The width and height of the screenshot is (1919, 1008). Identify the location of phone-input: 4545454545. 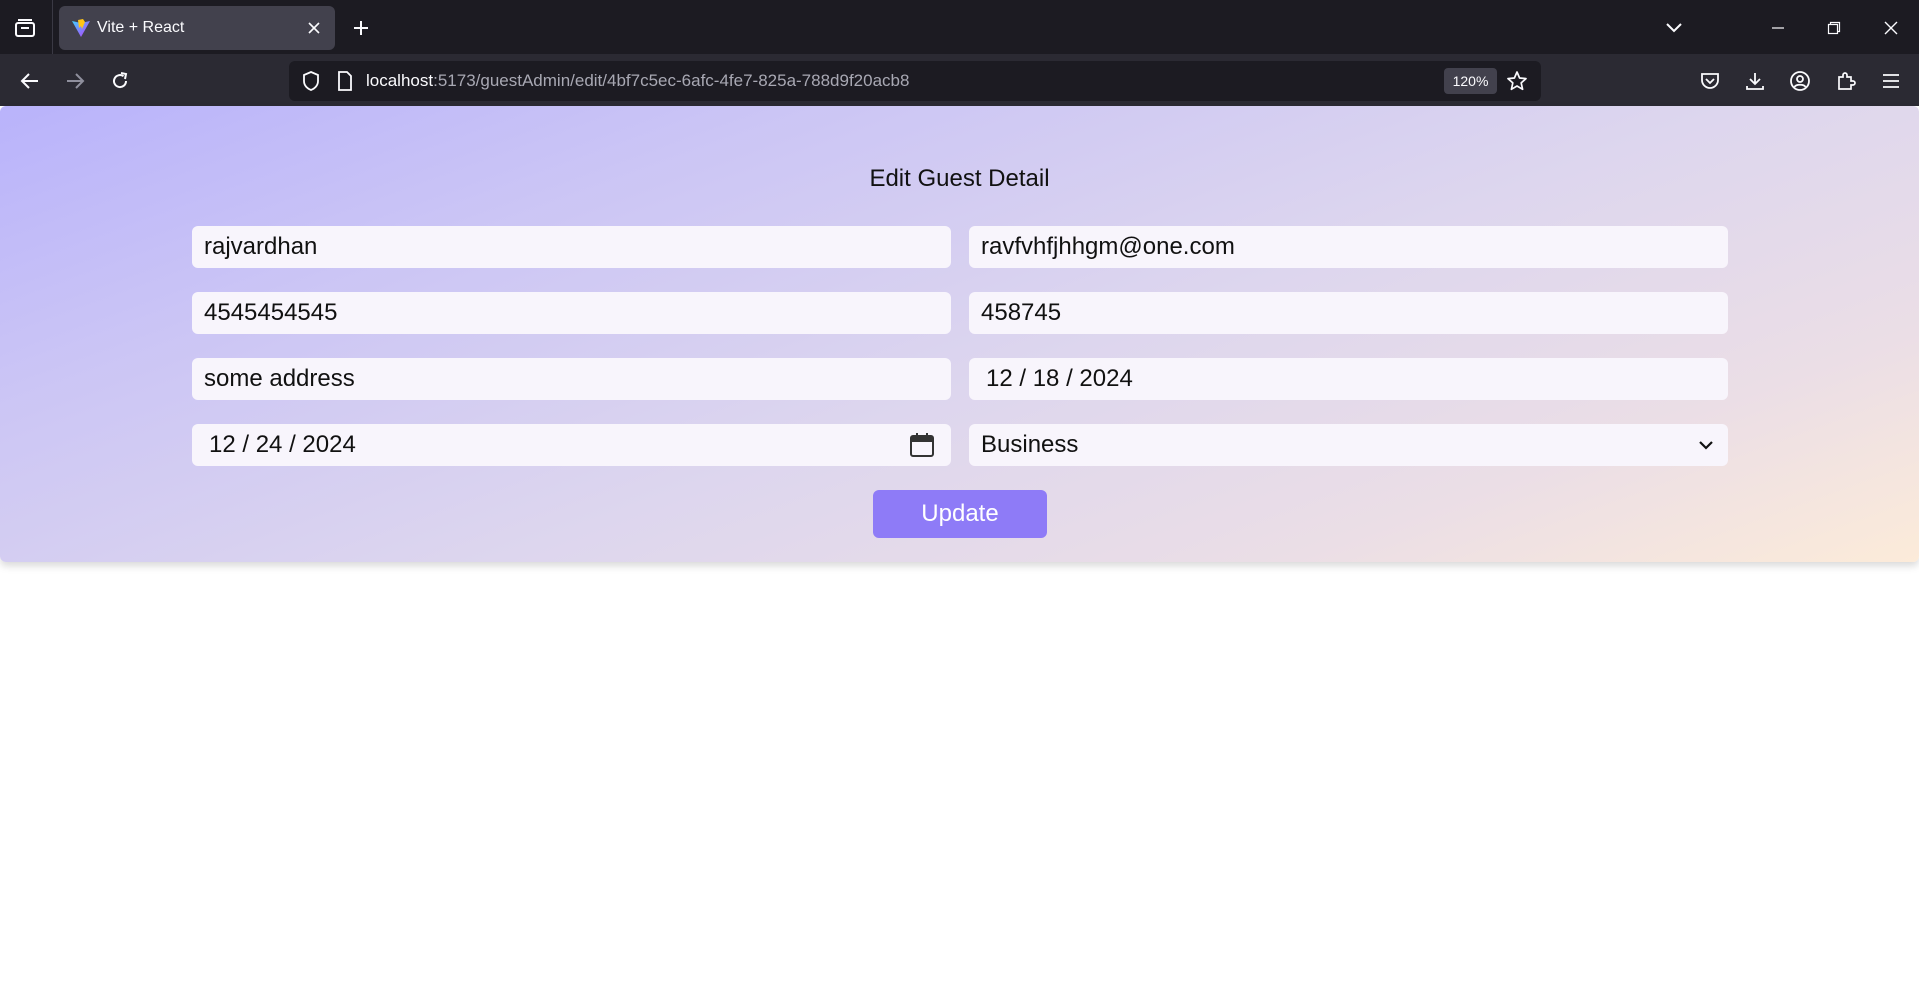
(571, 313).